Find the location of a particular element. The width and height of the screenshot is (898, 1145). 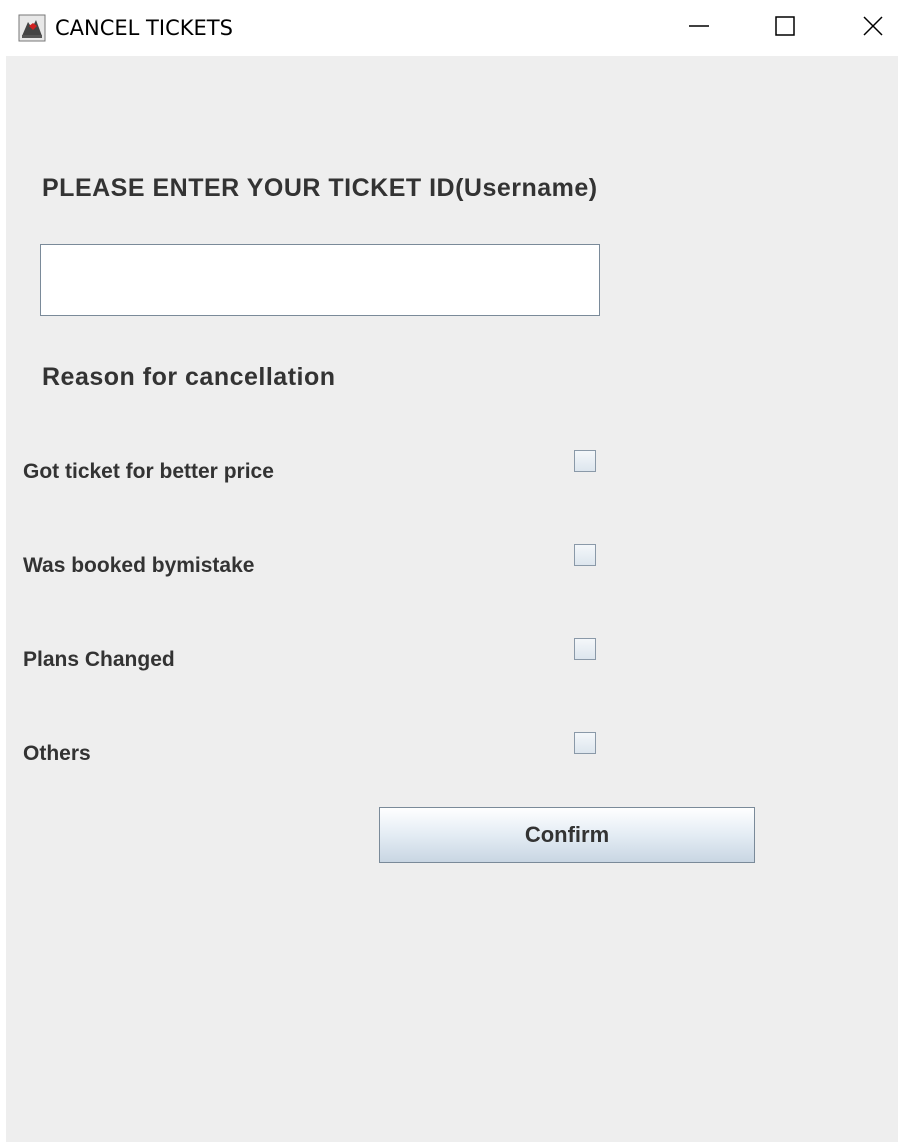

reason-label-others: Others is located at coordinates (57, 753).